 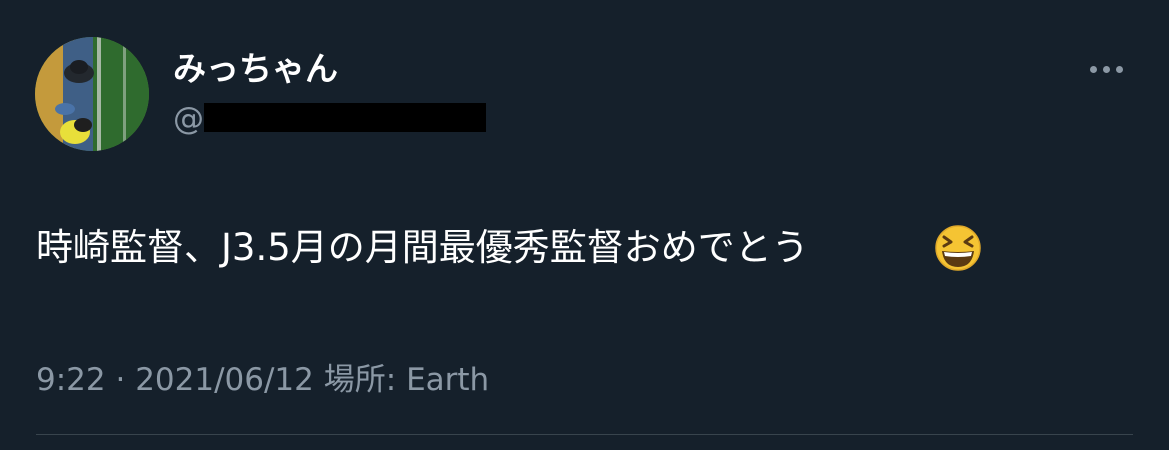 What do you see at coordinates (71, 380) in the screenshot?
I see `tweet-time: 9:22` at bounding box center [71, 380].